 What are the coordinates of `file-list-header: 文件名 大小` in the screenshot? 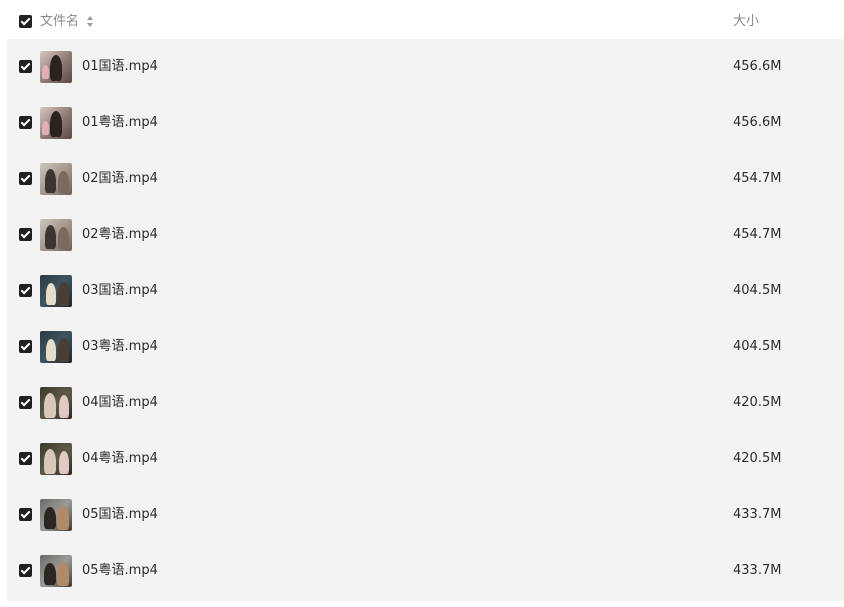 It's located at (422, 20).